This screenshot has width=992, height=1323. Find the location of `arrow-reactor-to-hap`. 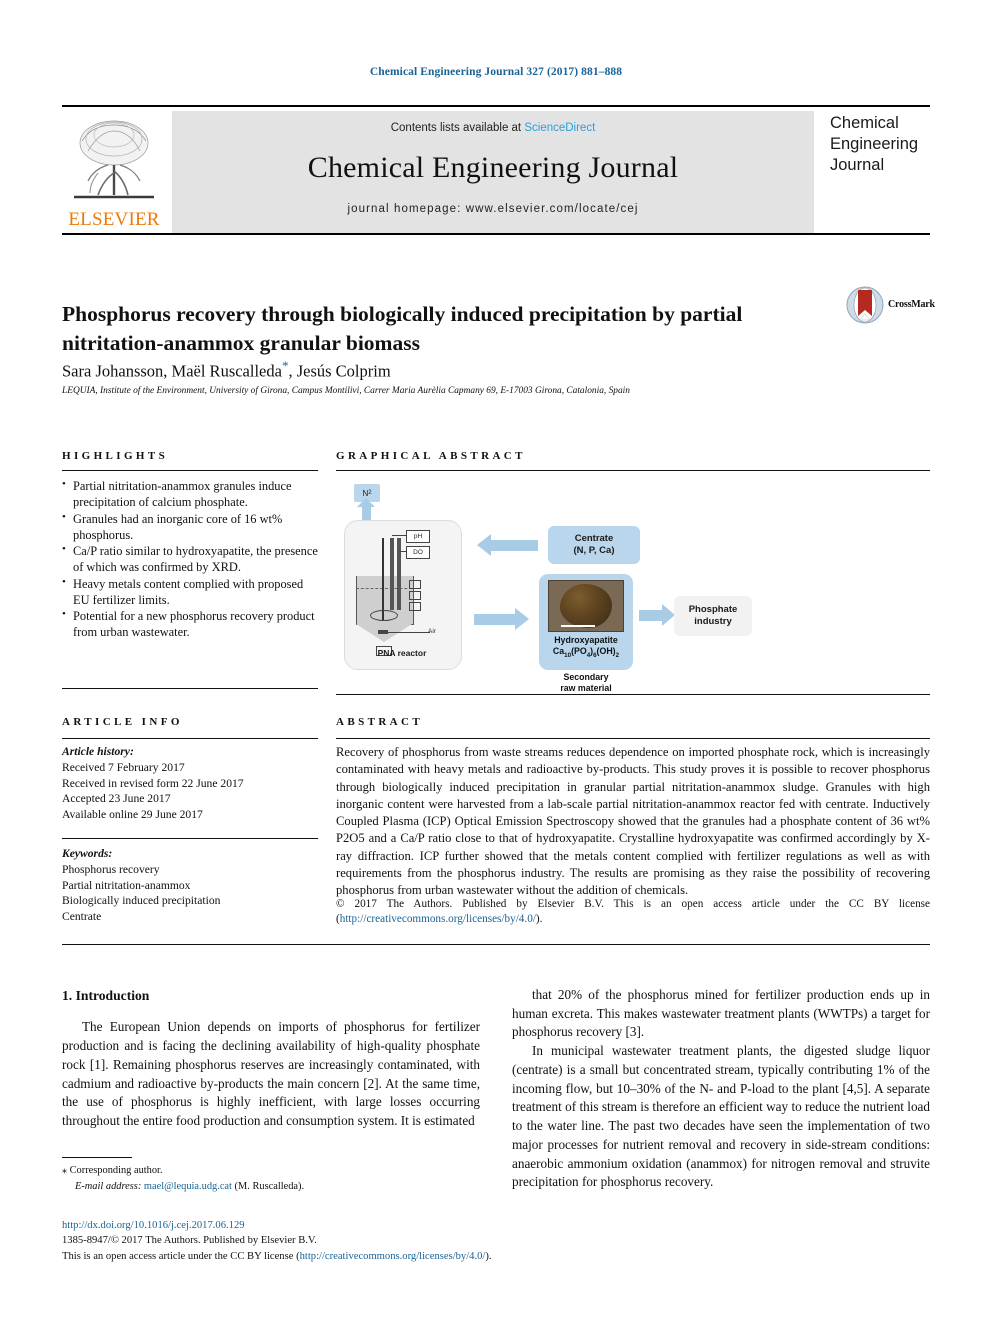

arrow-reactor-to-hap is located at coordinates (495, 619).